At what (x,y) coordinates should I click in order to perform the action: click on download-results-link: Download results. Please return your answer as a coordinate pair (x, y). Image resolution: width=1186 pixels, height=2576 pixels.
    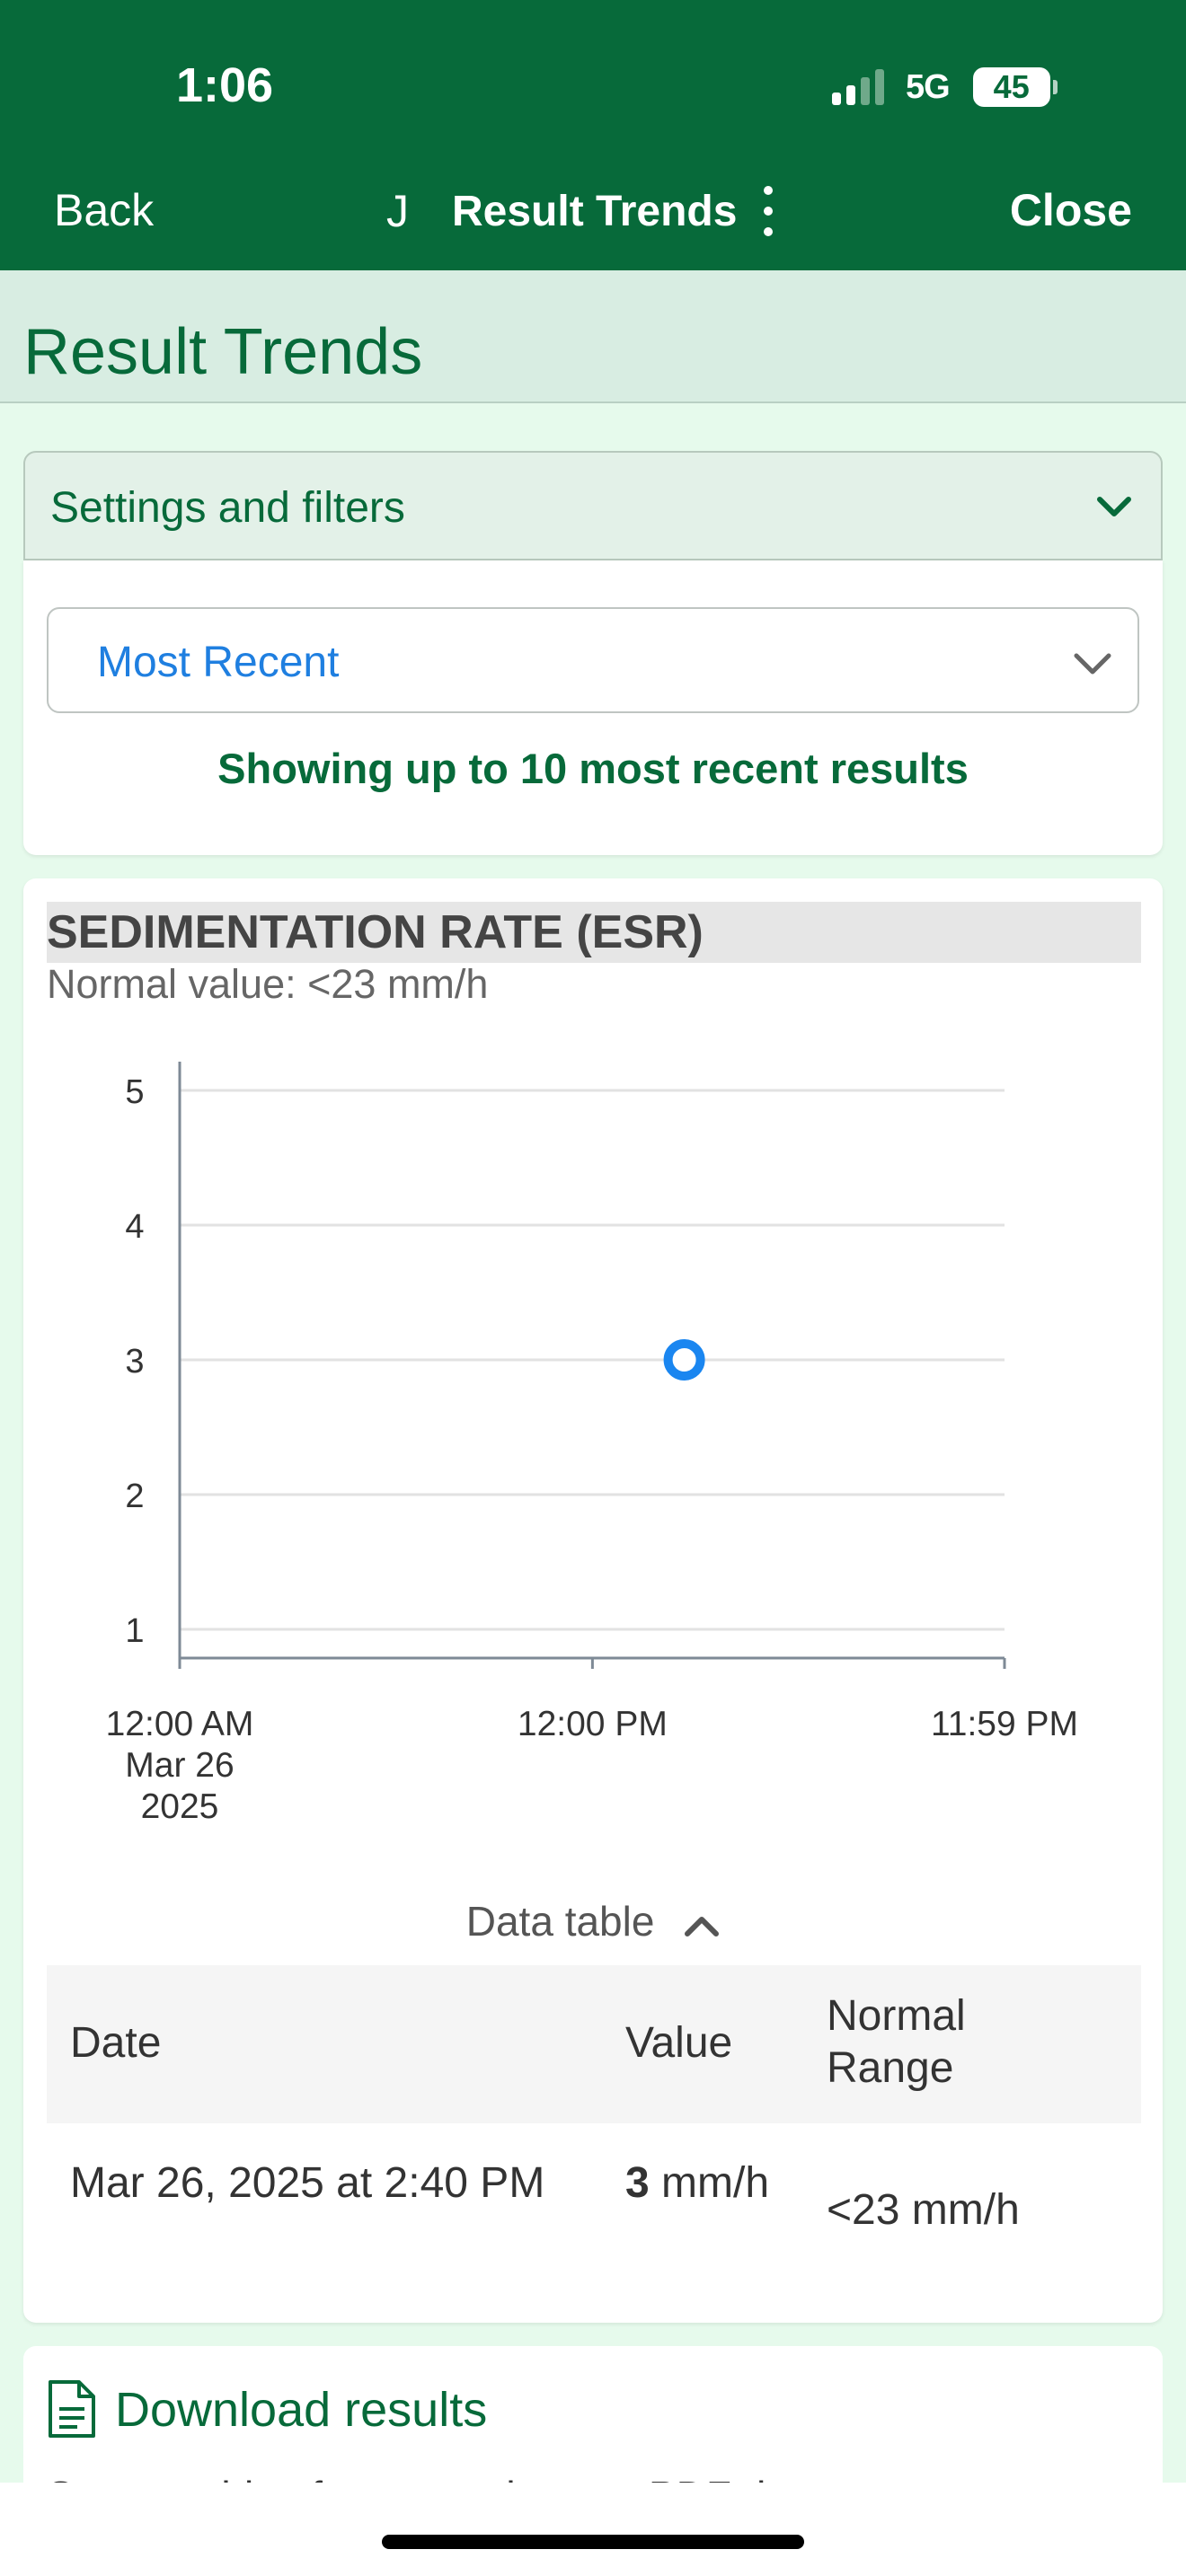
    Looking at the image, I should click on (301, 2410).